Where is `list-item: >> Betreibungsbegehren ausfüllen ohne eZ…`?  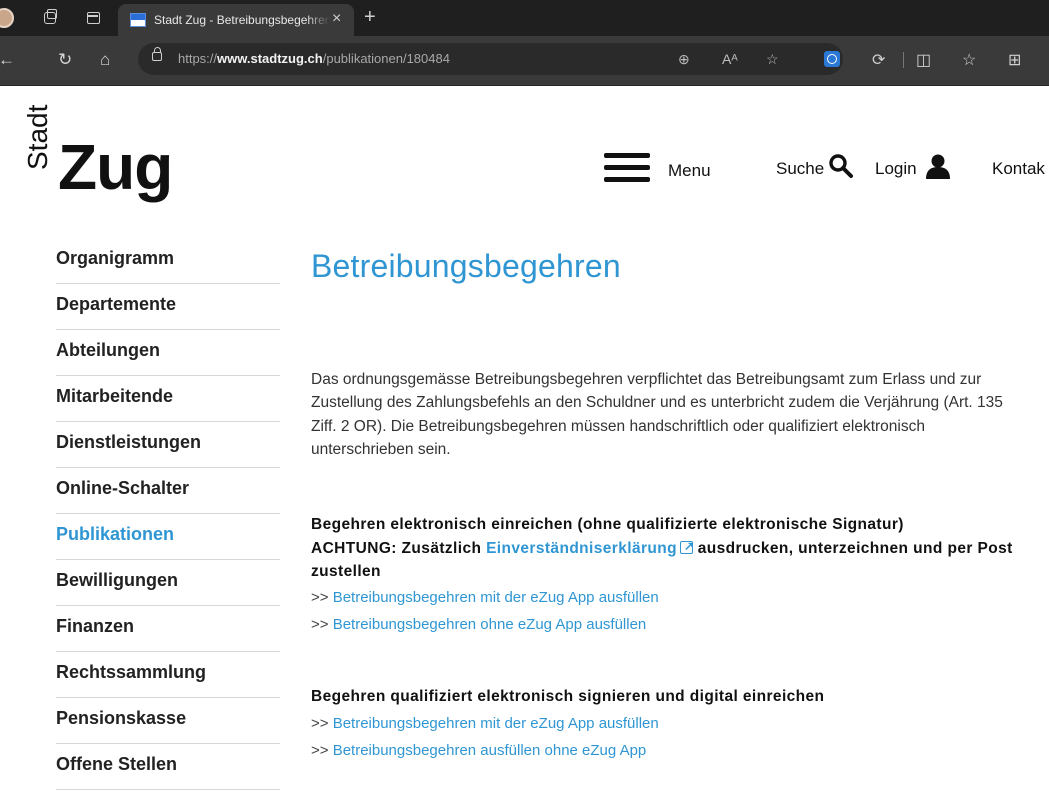 list-item: >> Betreibungsbegehren ausfüllen ohne eZ… is located at coordinates (671, 750).